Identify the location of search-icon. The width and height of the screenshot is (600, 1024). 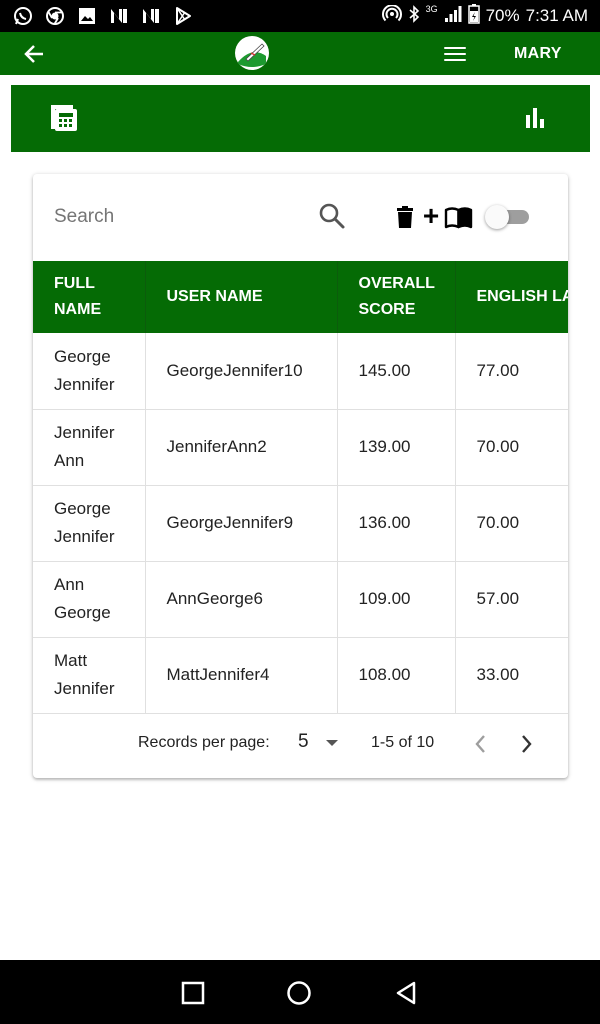
(332, 216).